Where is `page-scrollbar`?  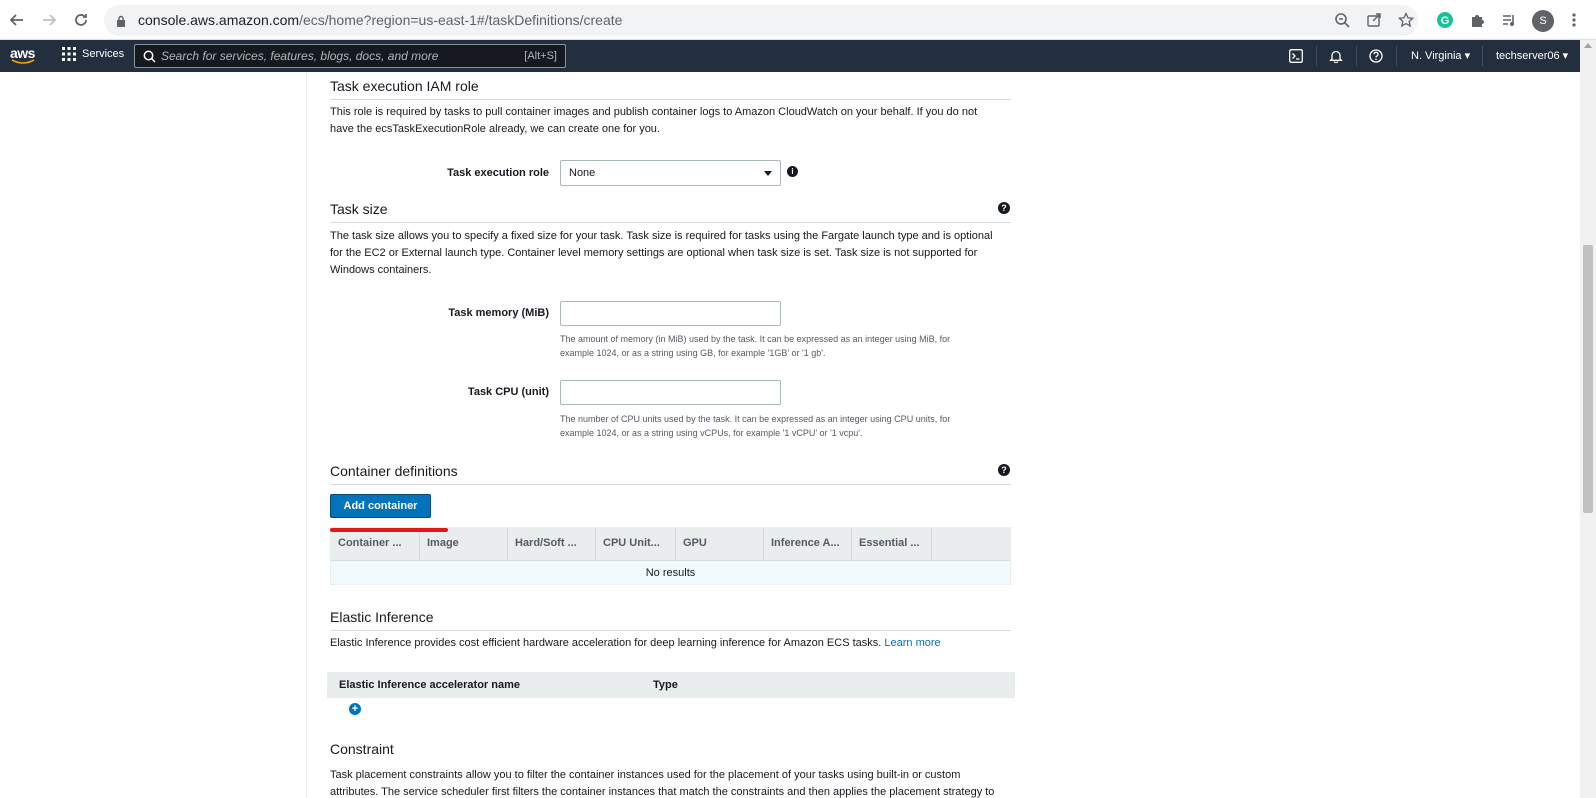
page-scrollbar is located at coordinates (1588, 419).